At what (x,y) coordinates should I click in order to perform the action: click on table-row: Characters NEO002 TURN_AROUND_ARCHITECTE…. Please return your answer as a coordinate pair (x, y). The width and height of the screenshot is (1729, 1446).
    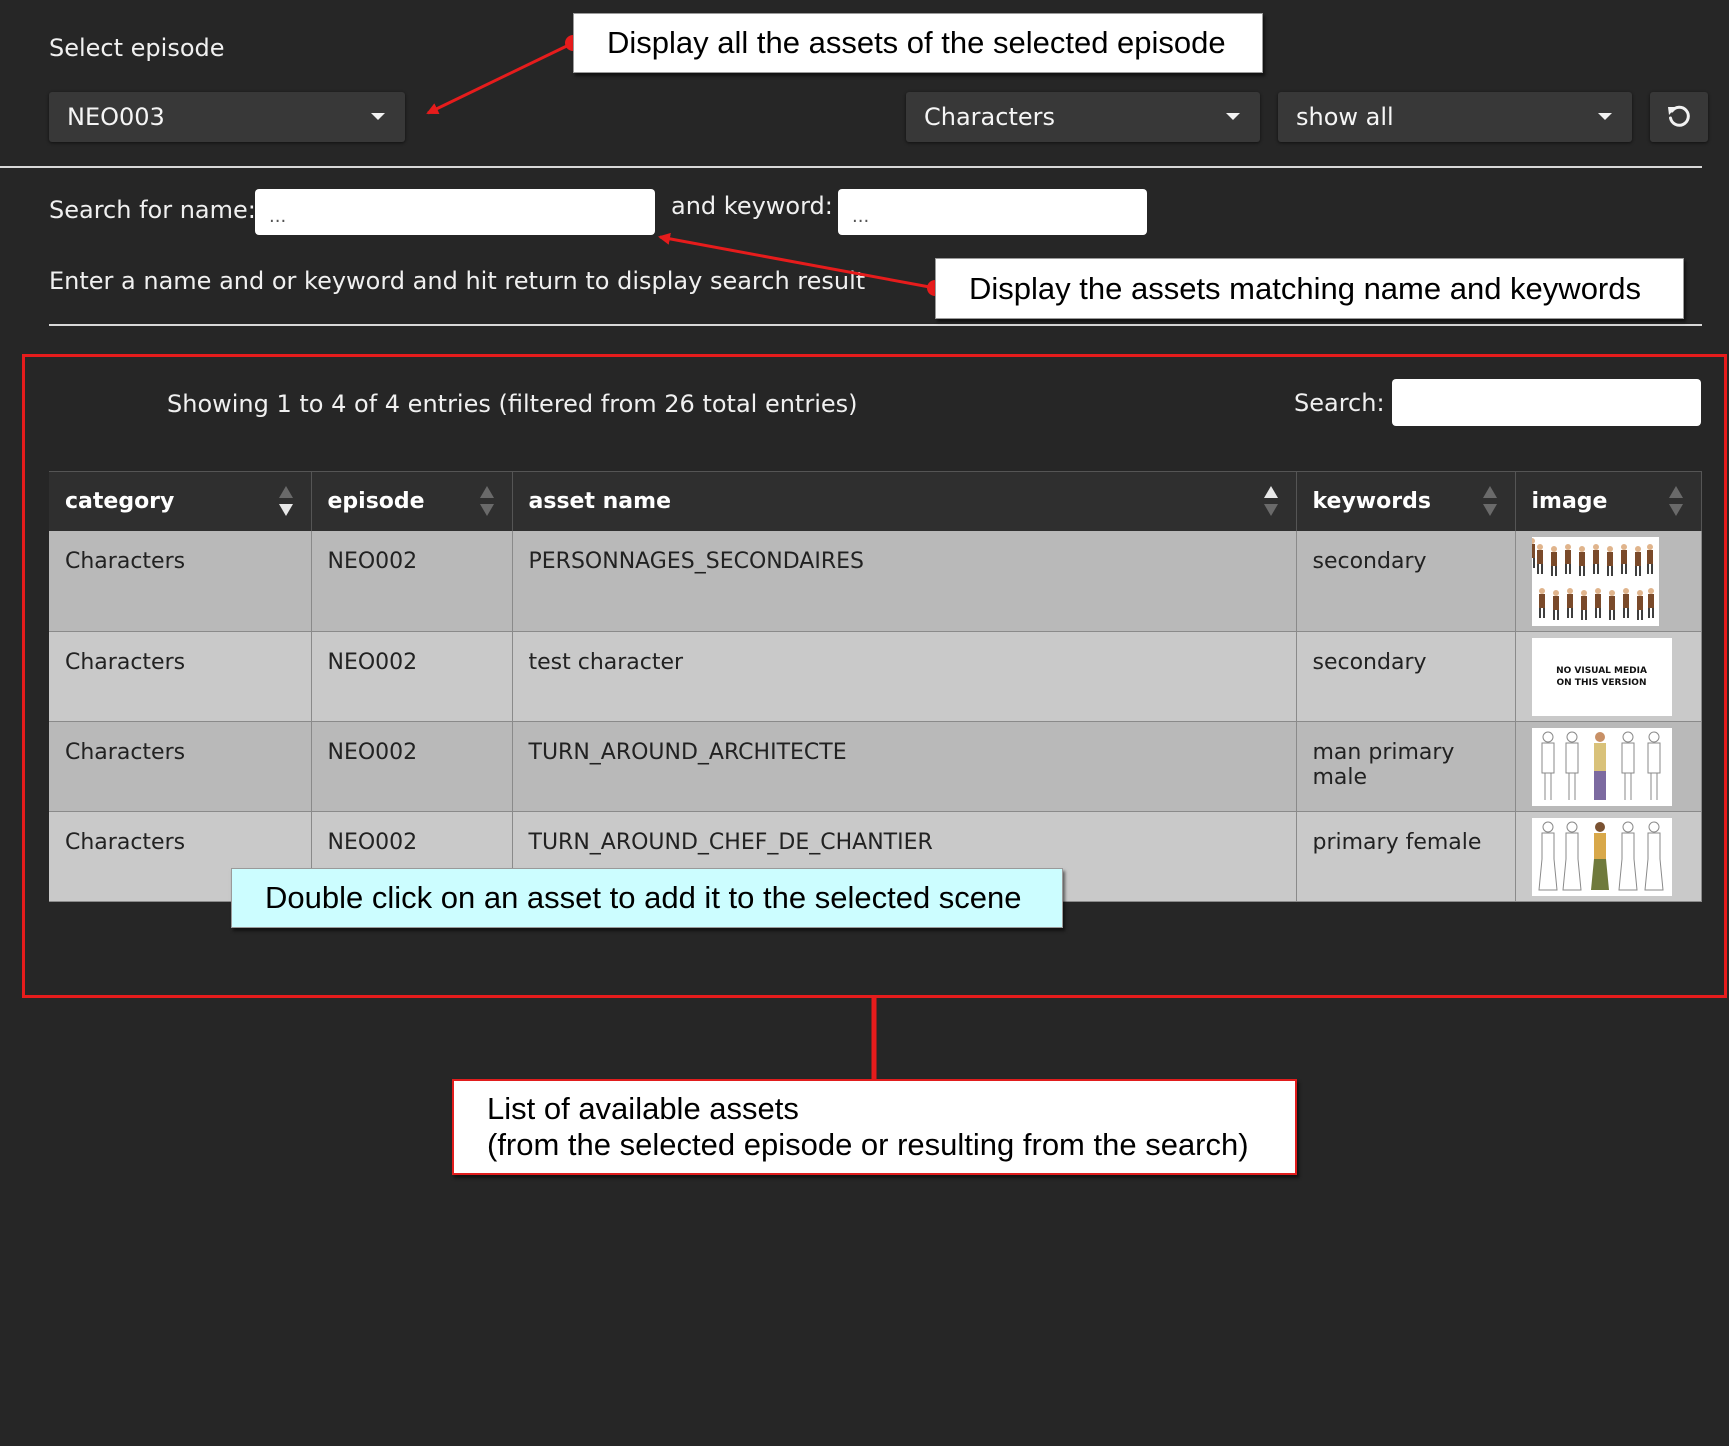
    Looking at the image, I should click on (875, 766).